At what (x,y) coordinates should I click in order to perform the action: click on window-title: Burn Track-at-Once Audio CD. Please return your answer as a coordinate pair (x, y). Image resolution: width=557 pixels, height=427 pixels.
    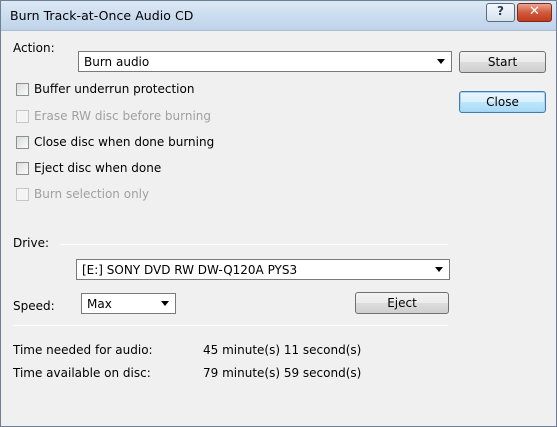
    Looking at the image, I should click on (102, 15).